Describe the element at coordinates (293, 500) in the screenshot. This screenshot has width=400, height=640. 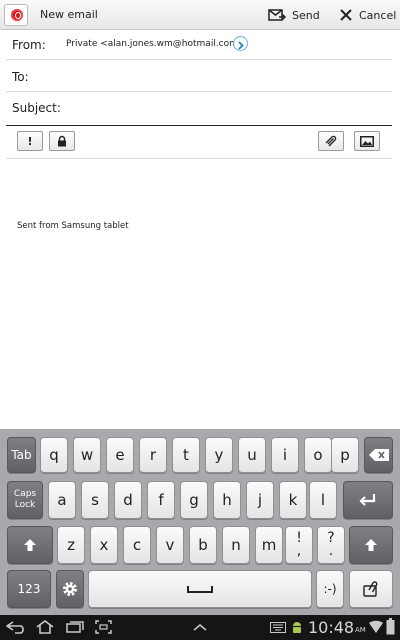
I see `key-k: k` at that location.